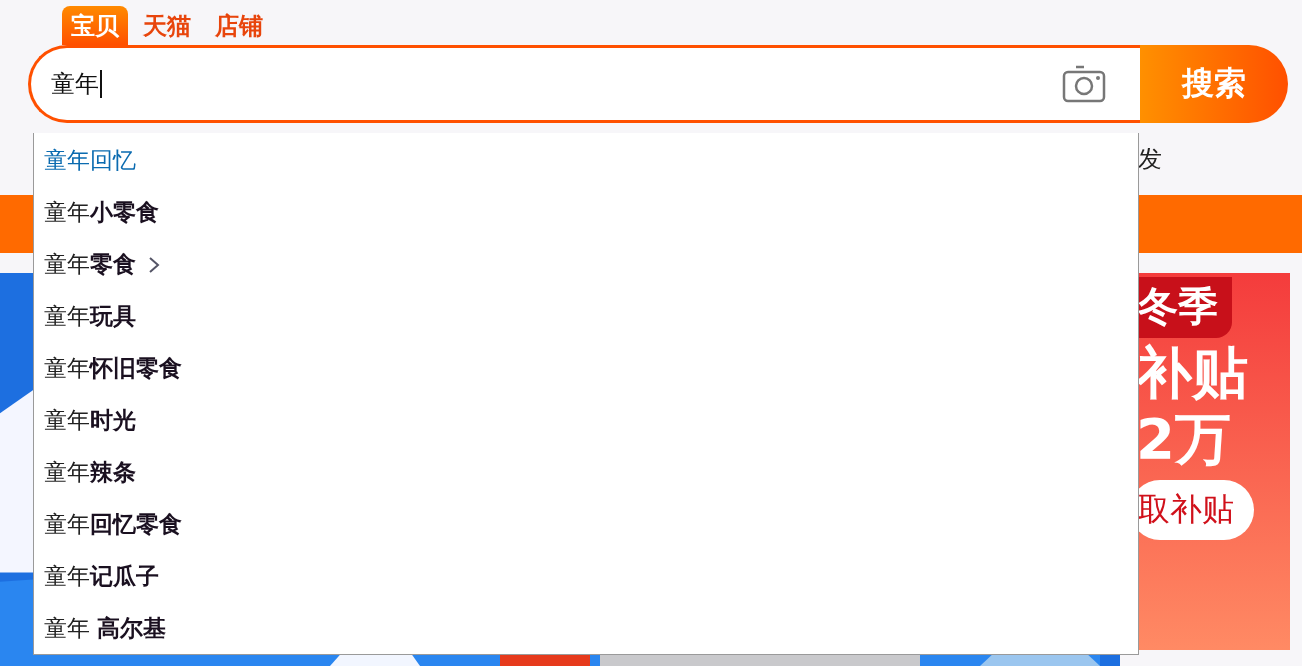 The width and height of the screenshot is (1302, 666). What do you see at coordinates (584, 84) in the screenshot?
I see `search-field: 童年` at bounding box center [584, 84].